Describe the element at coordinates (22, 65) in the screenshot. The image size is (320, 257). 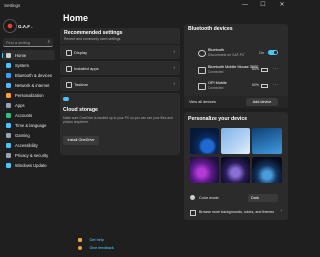
I see `sidebar-item-label: System` at that location.